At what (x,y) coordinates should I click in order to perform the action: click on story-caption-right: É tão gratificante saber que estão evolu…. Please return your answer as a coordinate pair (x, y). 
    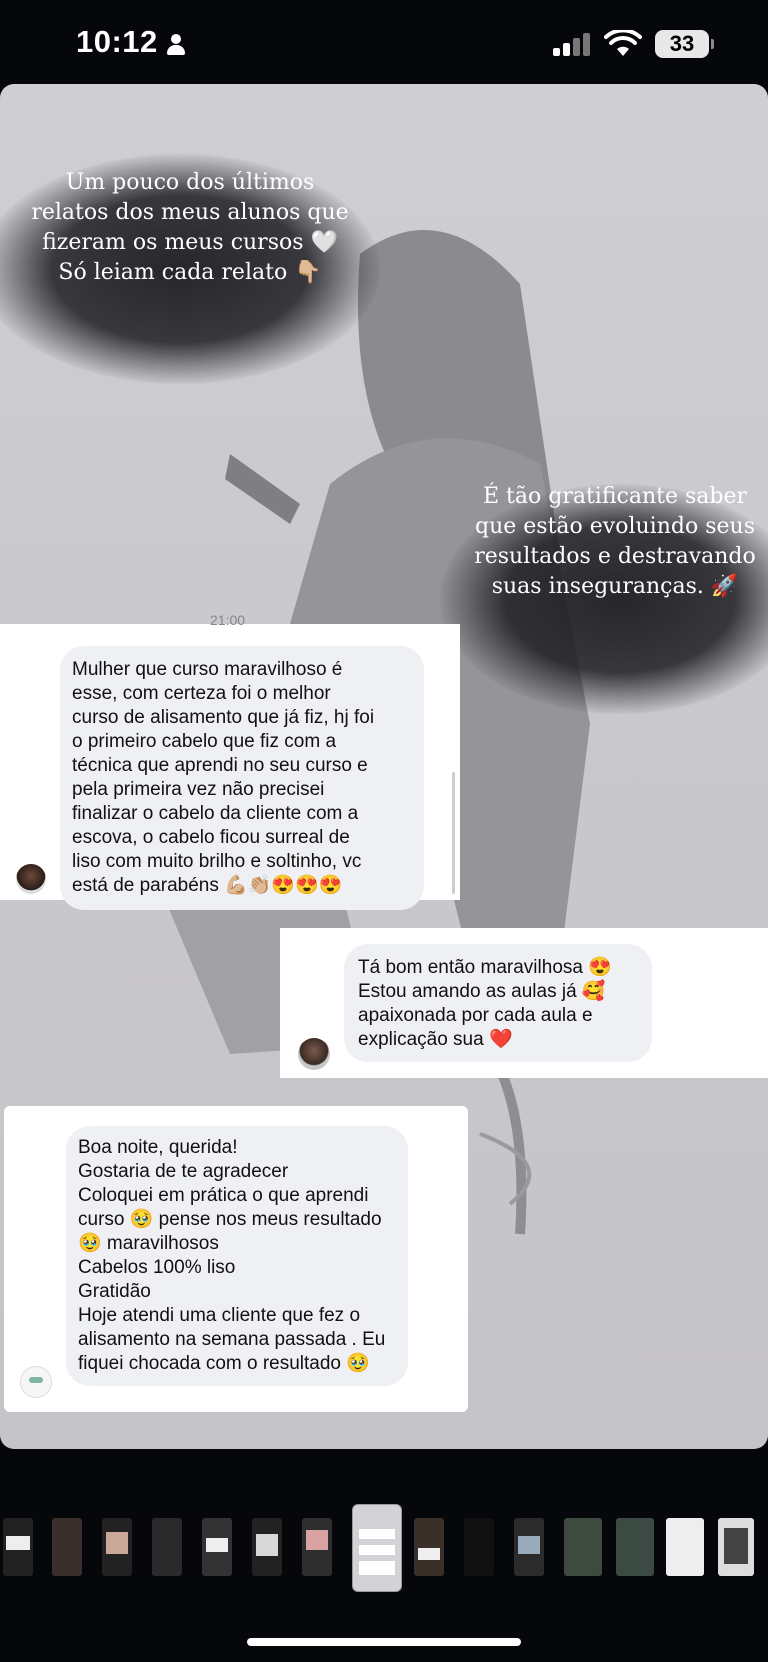
    Looking at the image, I should click on (615, 541).